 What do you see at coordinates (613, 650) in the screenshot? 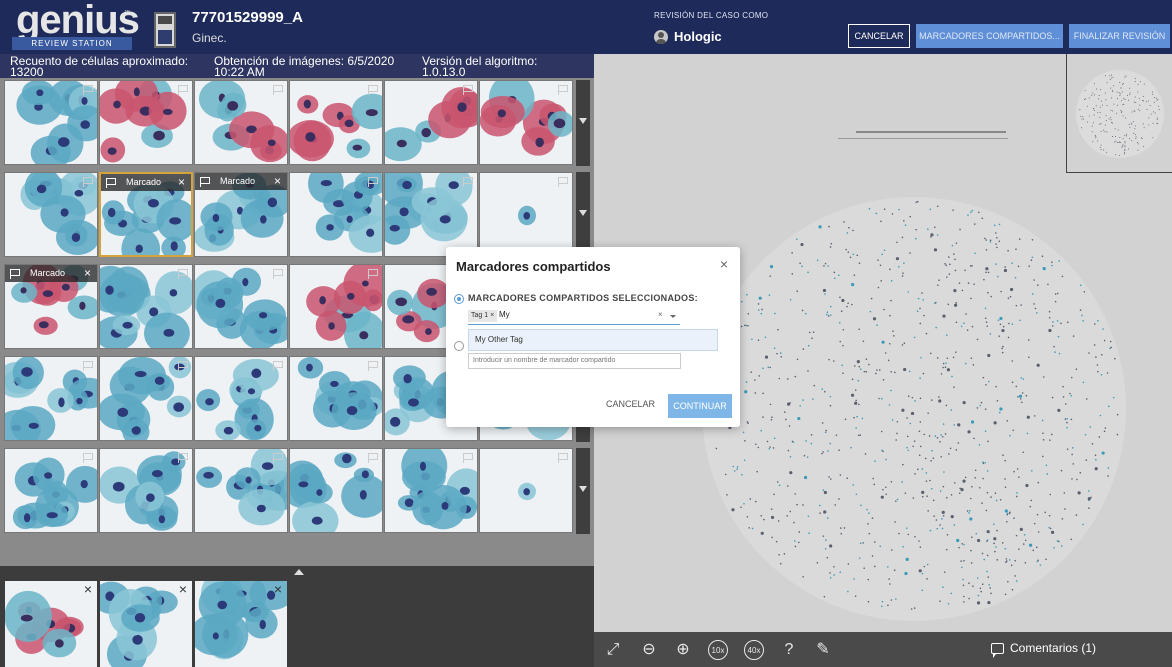
I see `expand-icon: ⤢` at bounding box center [613, 650].